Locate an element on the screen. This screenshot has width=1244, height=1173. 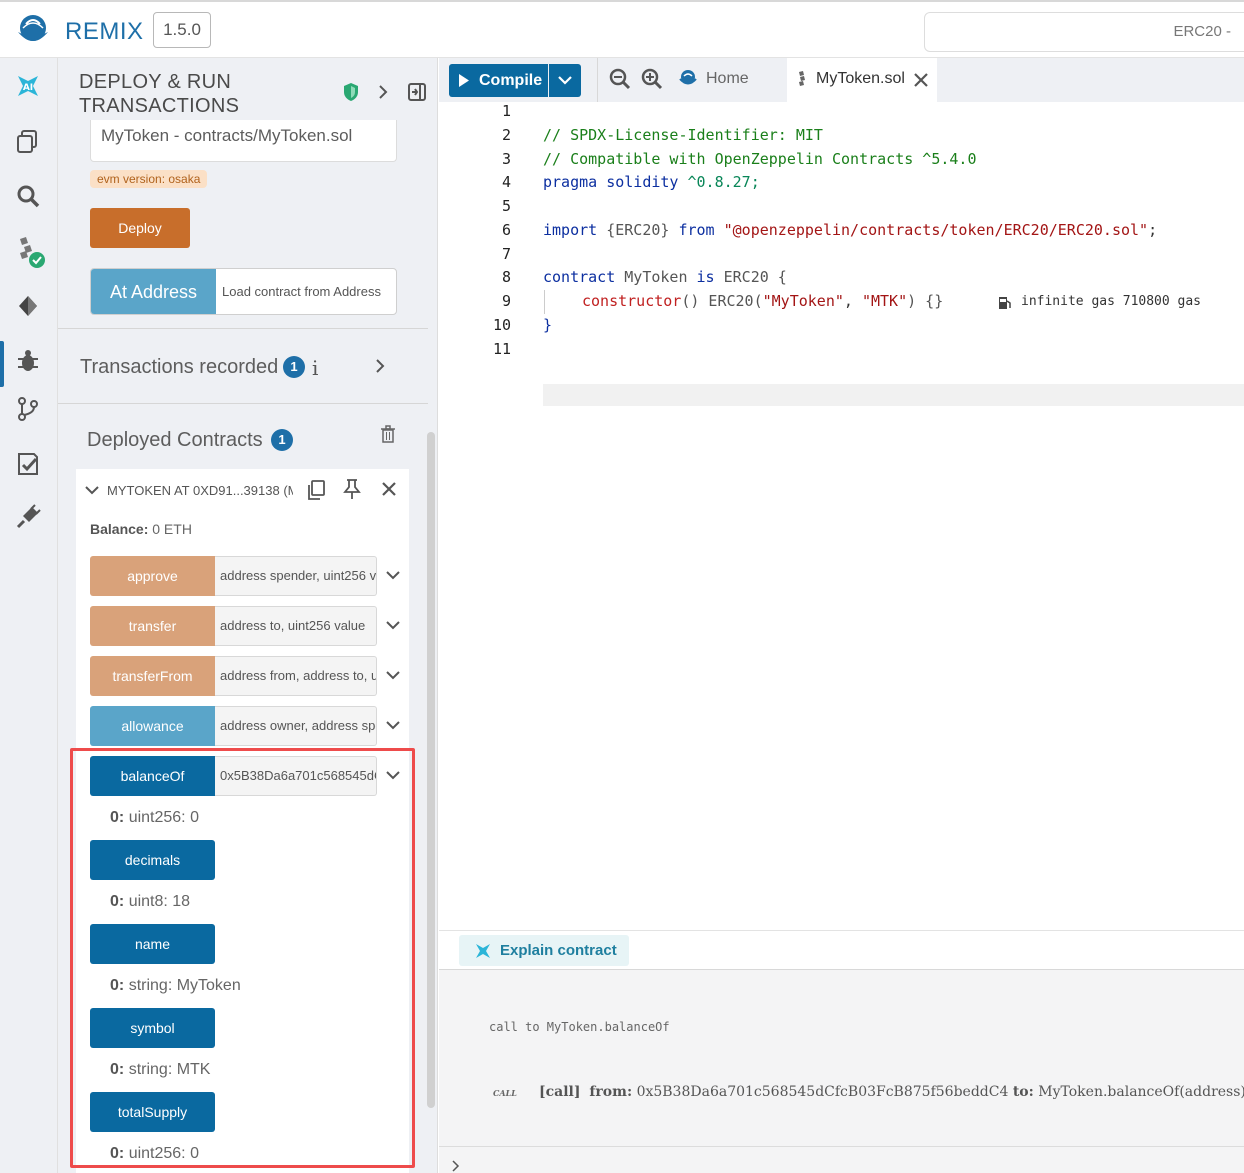
compile-button: Compile is located at coordinates (498, 80).